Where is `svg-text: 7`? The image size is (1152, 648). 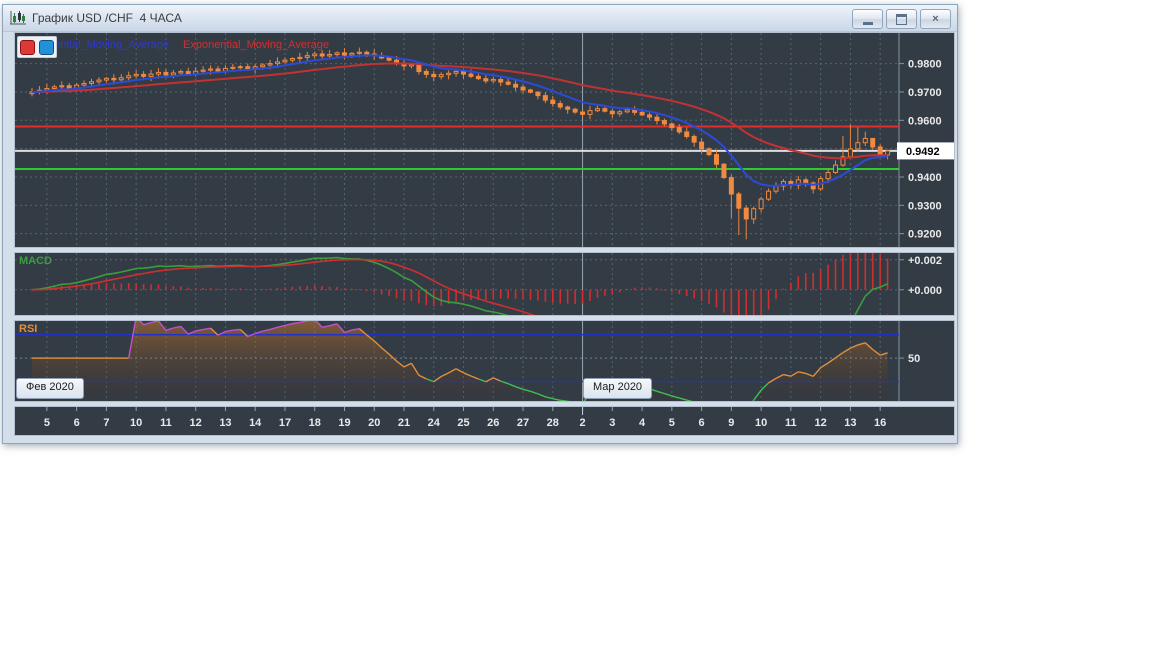
svg-text: 7 is located at coordinates (106, 423).